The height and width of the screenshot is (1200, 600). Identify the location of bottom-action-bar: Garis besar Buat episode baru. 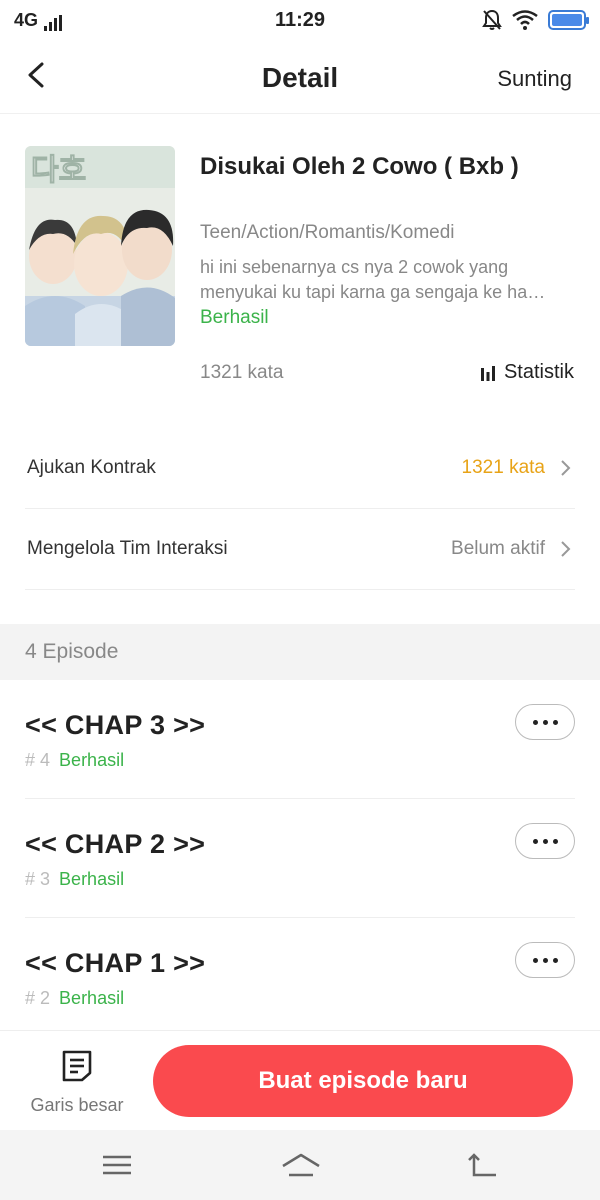
(300, 1080).